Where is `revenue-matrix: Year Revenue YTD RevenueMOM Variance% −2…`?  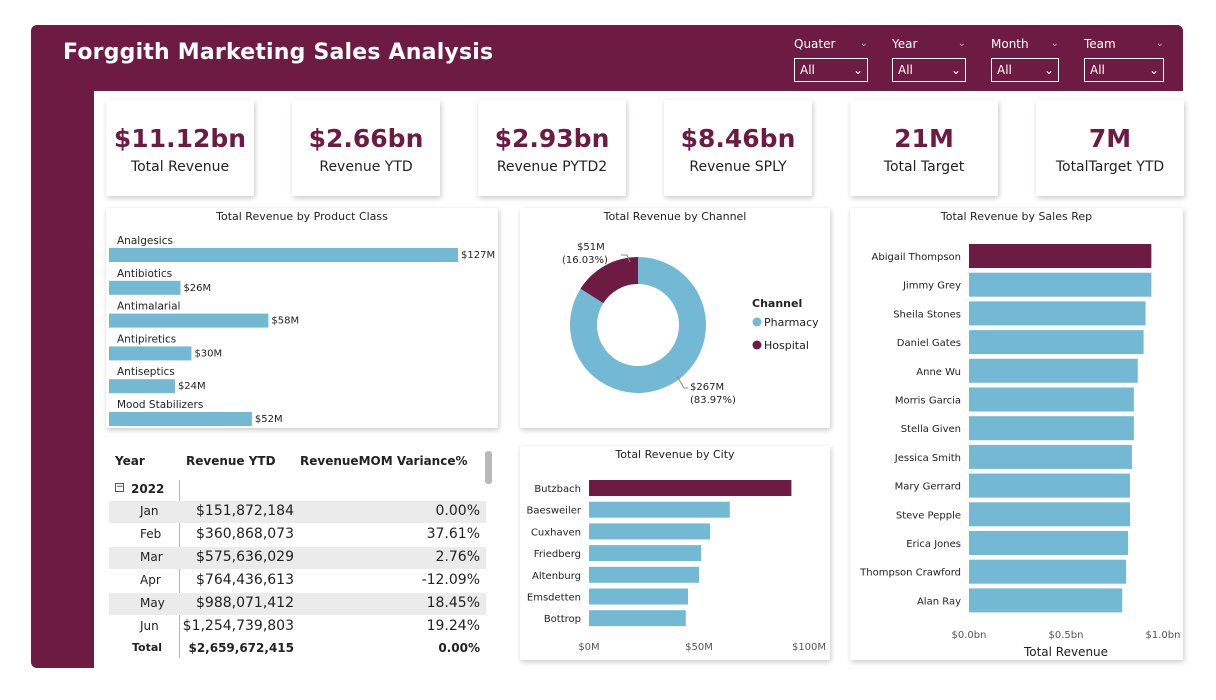
revenue-matrix: Year Revenue YTD RevenueMOM Variance% −2… is located at coordinates (302, 557).